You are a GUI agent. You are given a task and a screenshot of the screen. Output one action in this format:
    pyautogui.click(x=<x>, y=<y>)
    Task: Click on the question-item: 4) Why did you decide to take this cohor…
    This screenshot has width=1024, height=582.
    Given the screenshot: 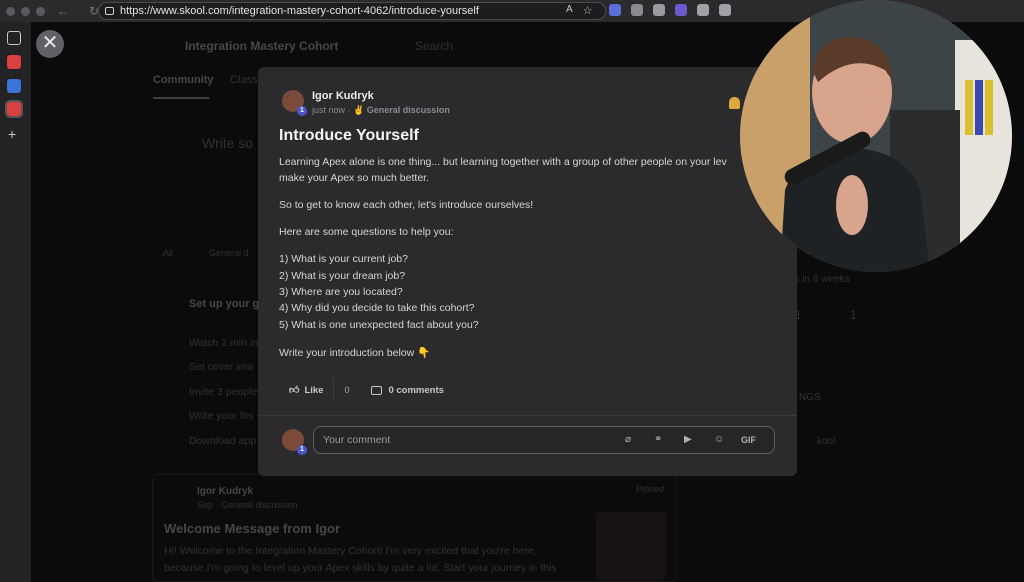 What is the action you would take?
    pyautogui.click(x=377, y=308)
    